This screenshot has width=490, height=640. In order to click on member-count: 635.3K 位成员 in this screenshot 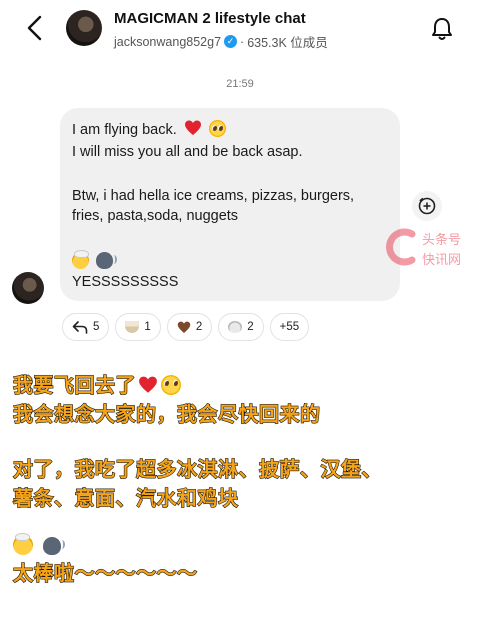, I will do `click(287, 43)`.